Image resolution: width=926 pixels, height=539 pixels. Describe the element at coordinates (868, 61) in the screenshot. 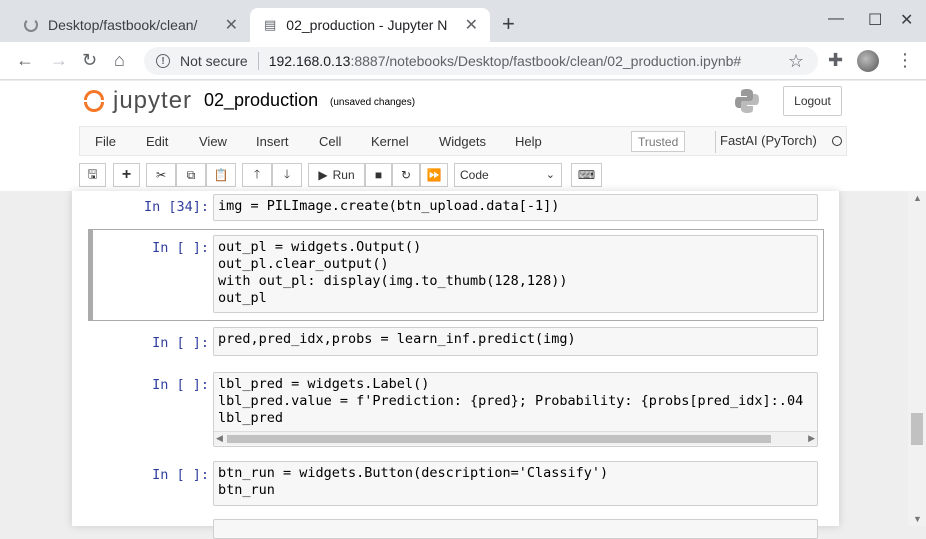

I see `profile-avatar` at that location.